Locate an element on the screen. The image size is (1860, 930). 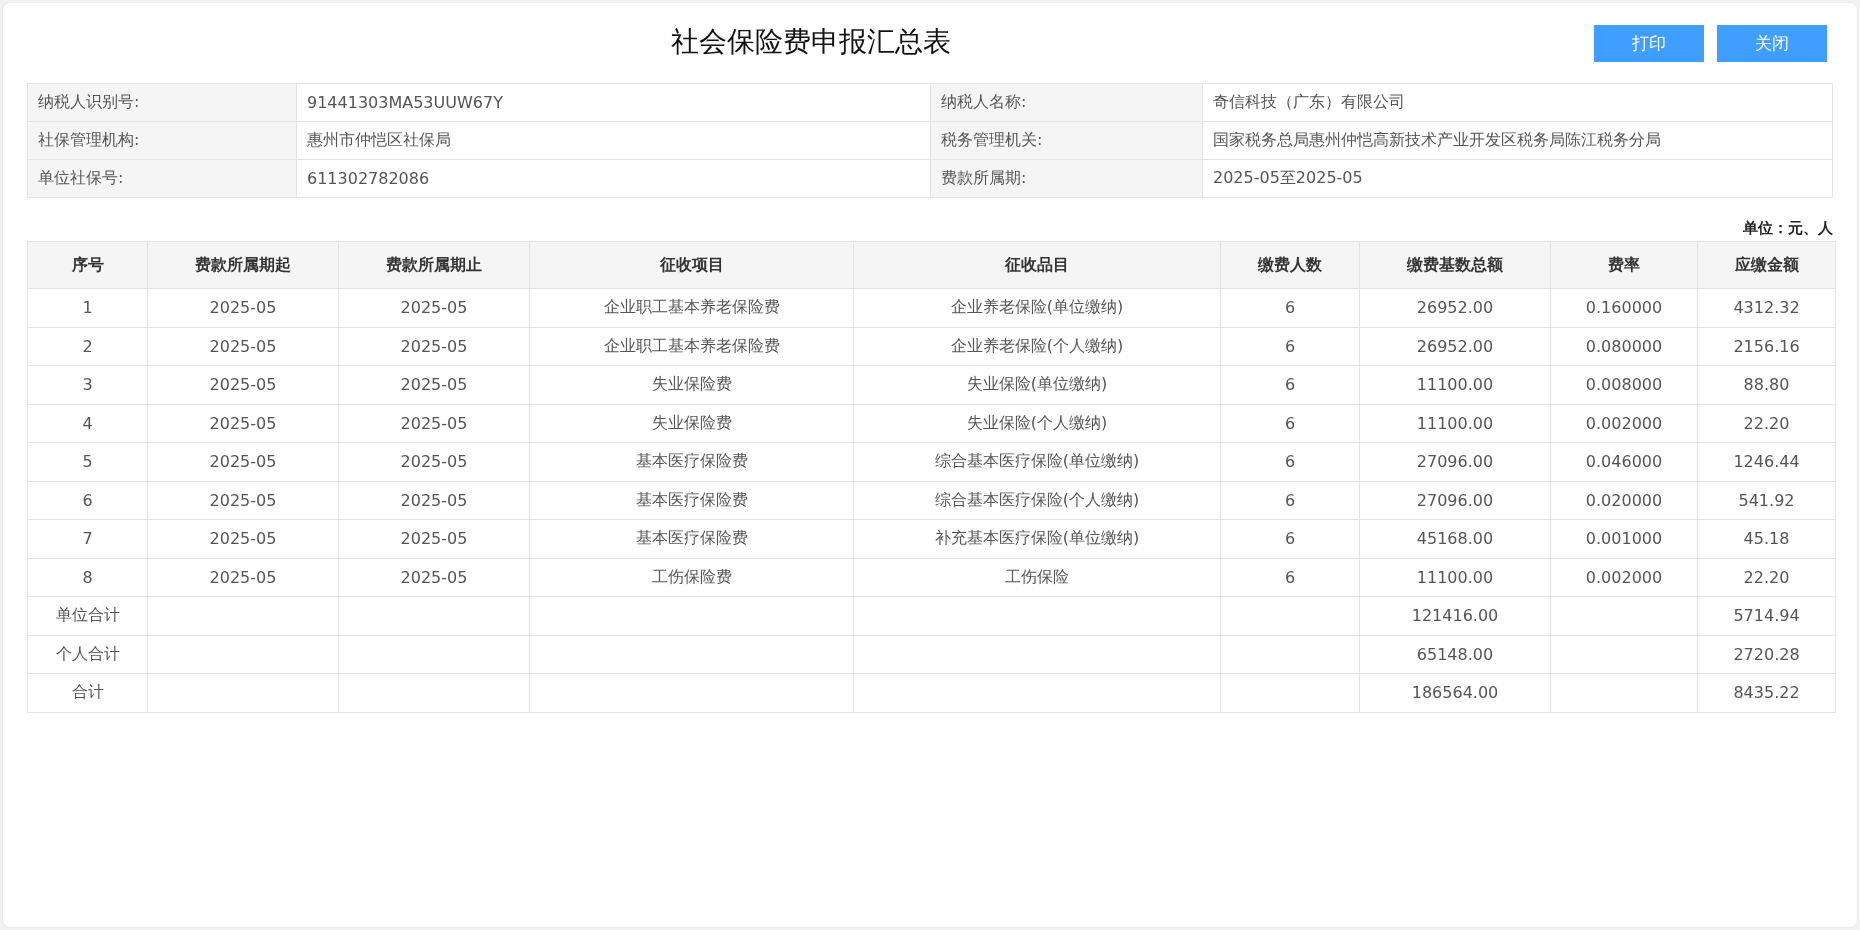
table-cell: 88.80 is located at coordinates (1766, 384).